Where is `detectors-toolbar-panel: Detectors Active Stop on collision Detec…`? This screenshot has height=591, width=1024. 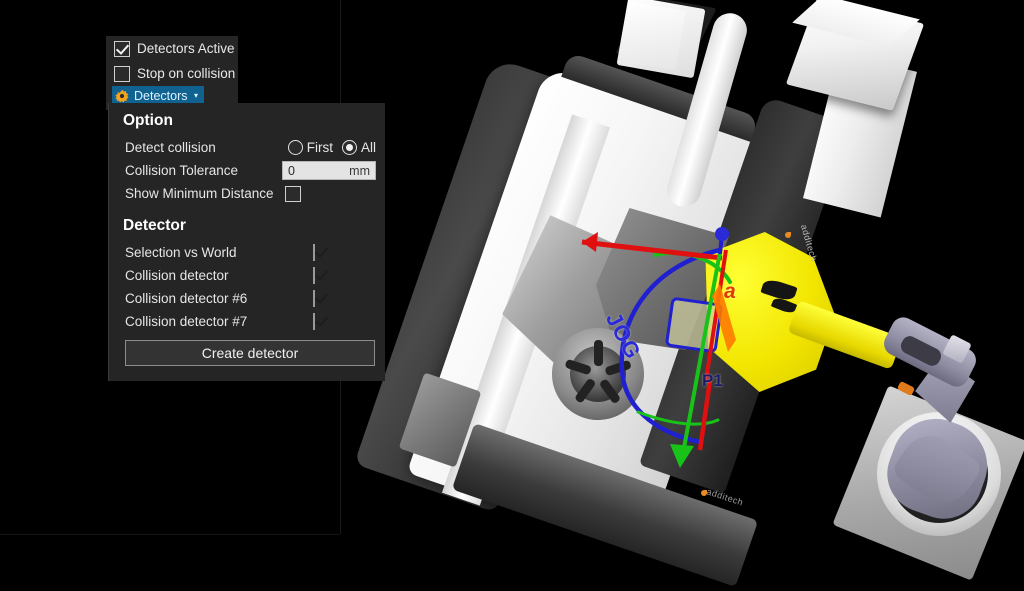
detectors-toolbar-panel: Detectors Active Stop on collision Detec… is located at coordinates (172, 73).